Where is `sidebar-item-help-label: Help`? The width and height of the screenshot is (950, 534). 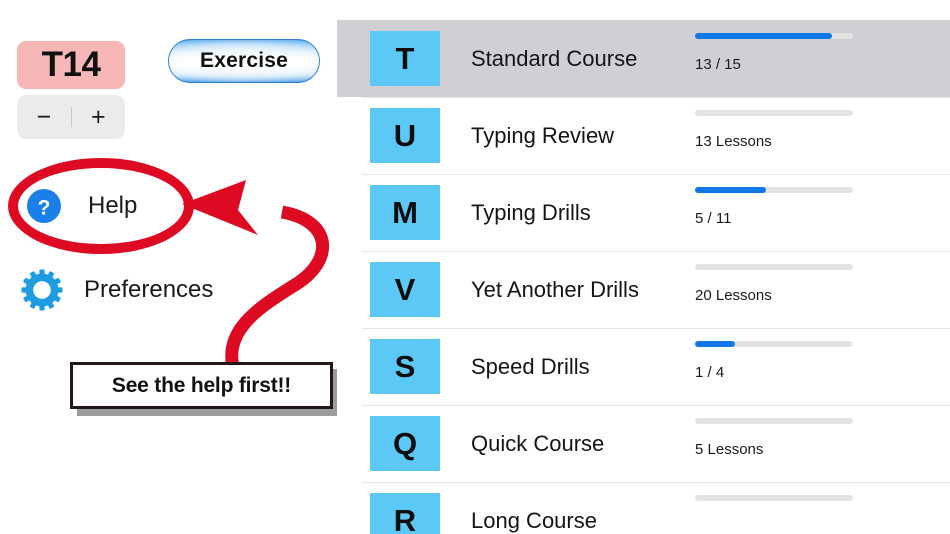 sidebar-item-help-label: Help is located at coordinates (113, 205).